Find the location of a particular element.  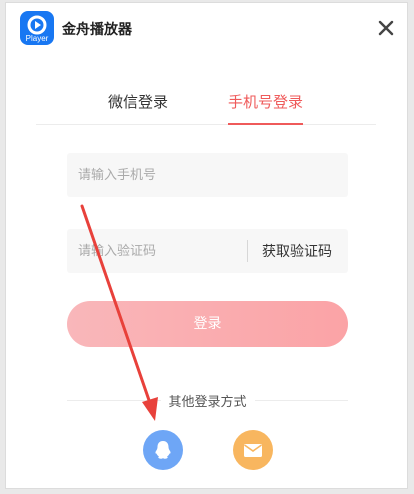

other-login-label: 其他登录方式 is located at coordinates (207, 400).